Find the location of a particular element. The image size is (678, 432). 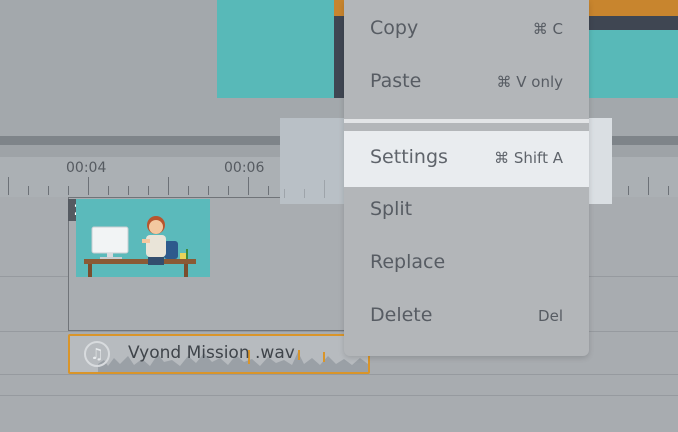

menu-item-settings: Settings ⌘ Shift A is located at coordinates (466, 159).